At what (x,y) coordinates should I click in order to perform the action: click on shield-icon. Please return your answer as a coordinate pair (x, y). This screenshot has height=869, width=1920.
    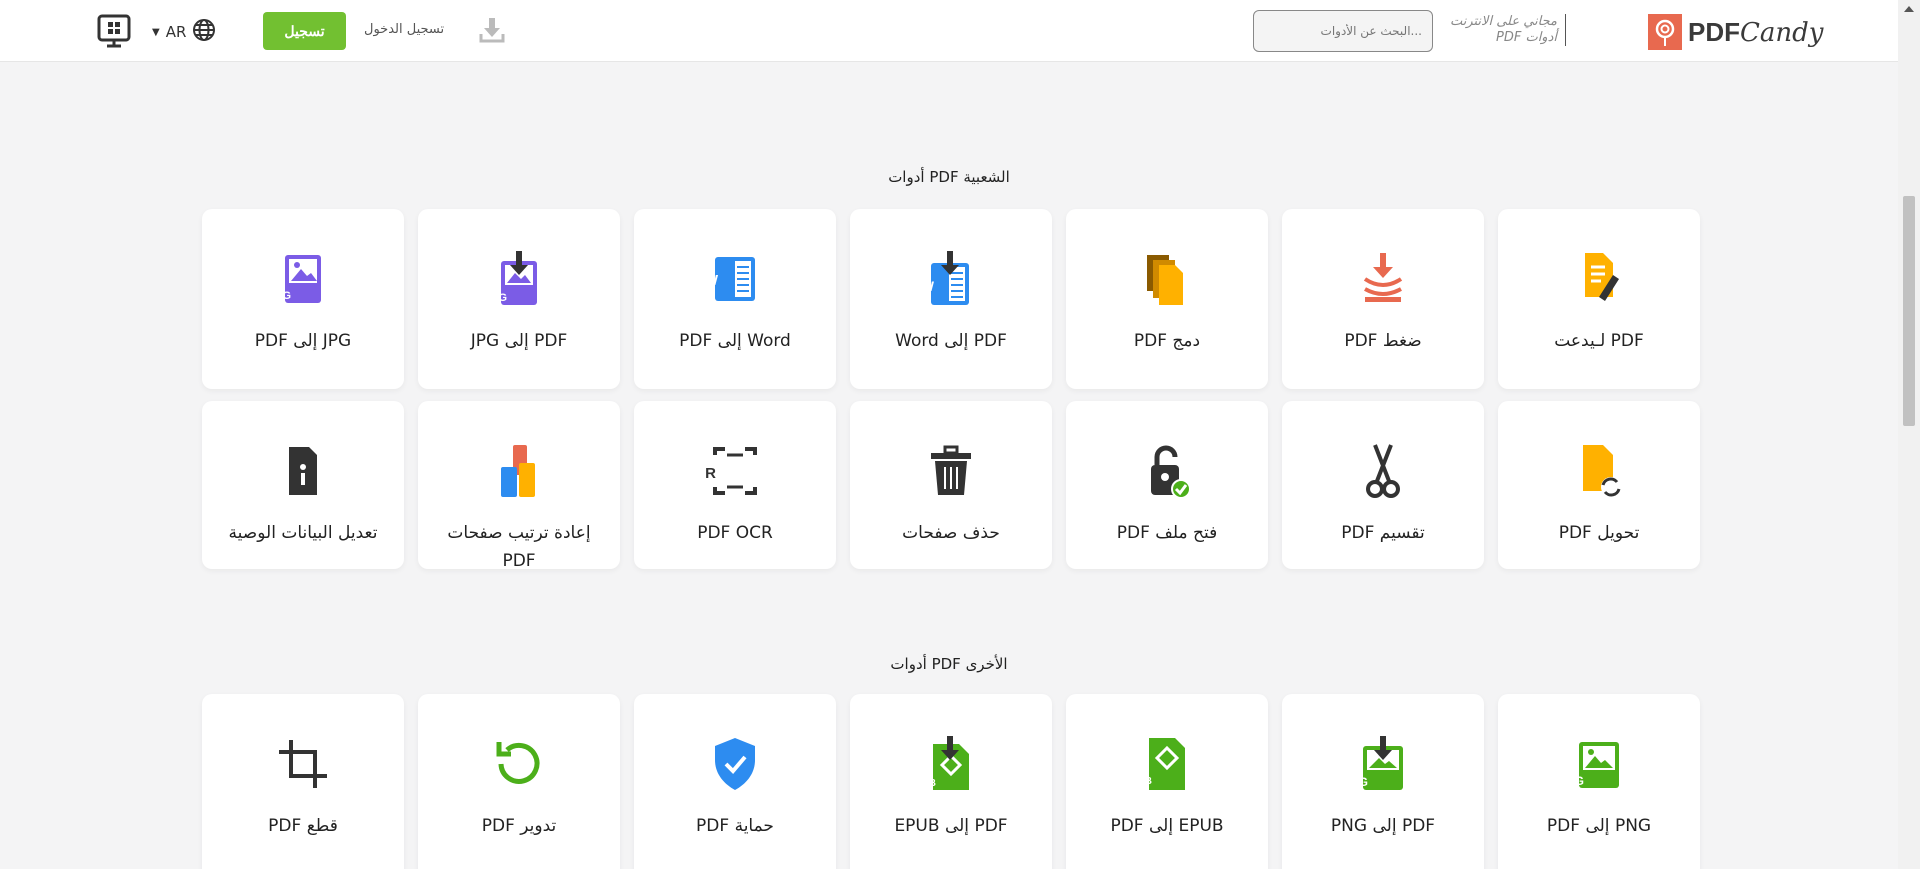
    Looking at the image, I should click on (735, 764).